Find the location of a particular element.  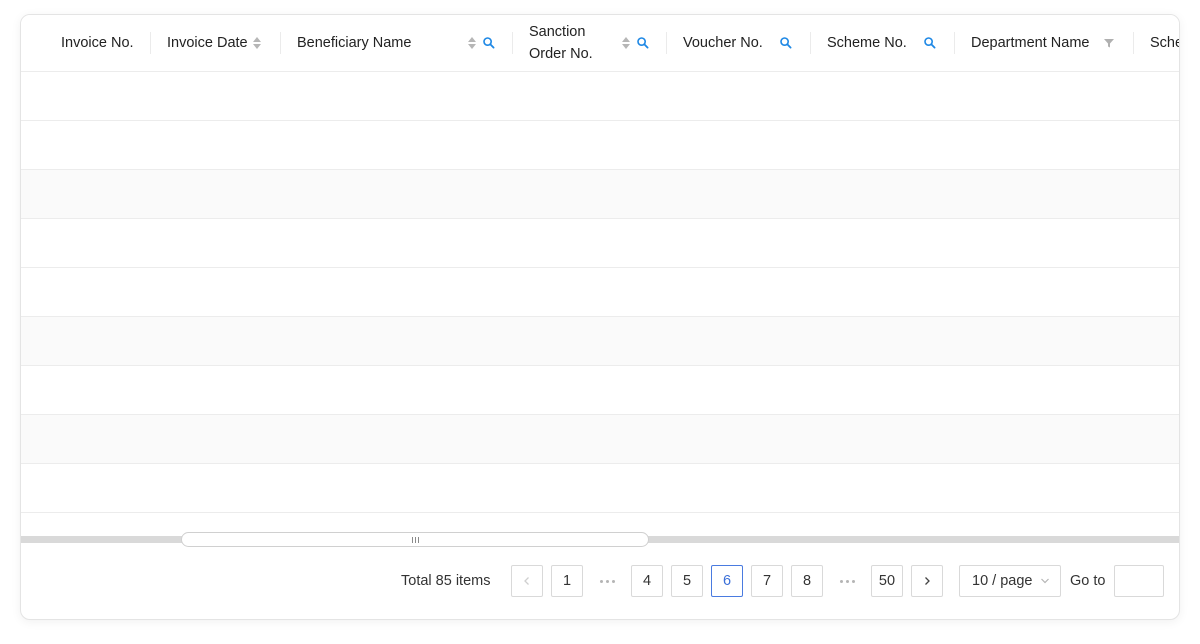

goto-page-input is located at coordinates (1139, 581).